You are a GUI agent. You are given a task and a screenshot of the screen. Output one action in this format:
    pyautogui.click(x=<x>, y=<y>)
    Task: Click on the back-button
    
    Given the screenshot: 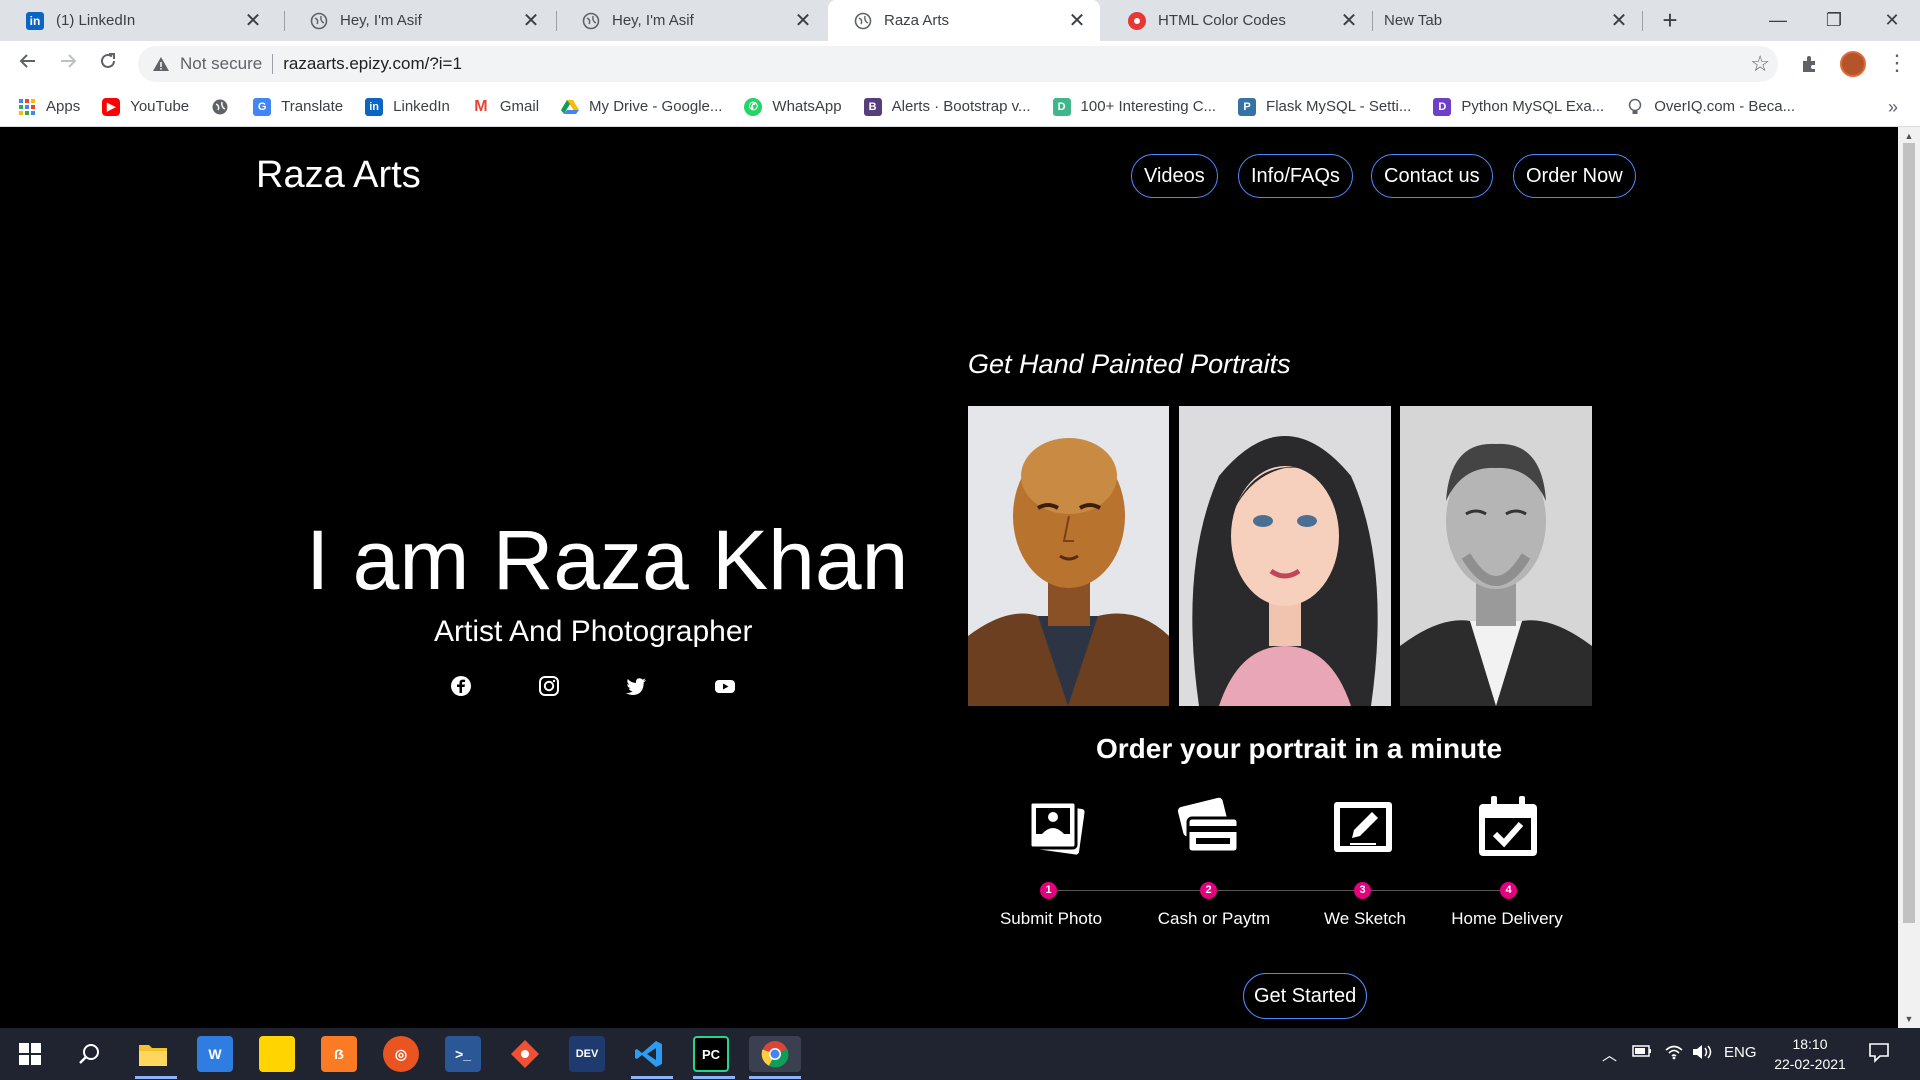 What is the action you would take?
    pyautogui.click(x=28, y=64)
    